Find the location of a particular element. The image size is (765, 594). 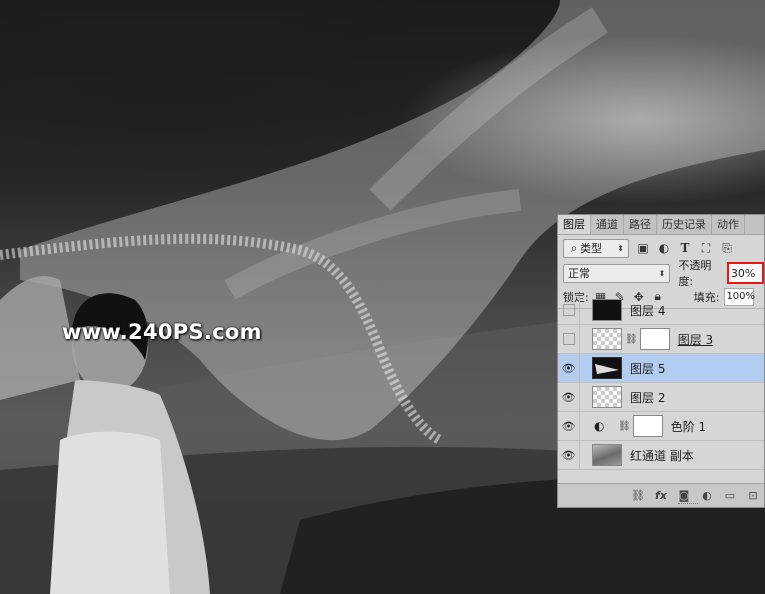

new-layer-icon: ⊡ is located at coordinates (753, 496).